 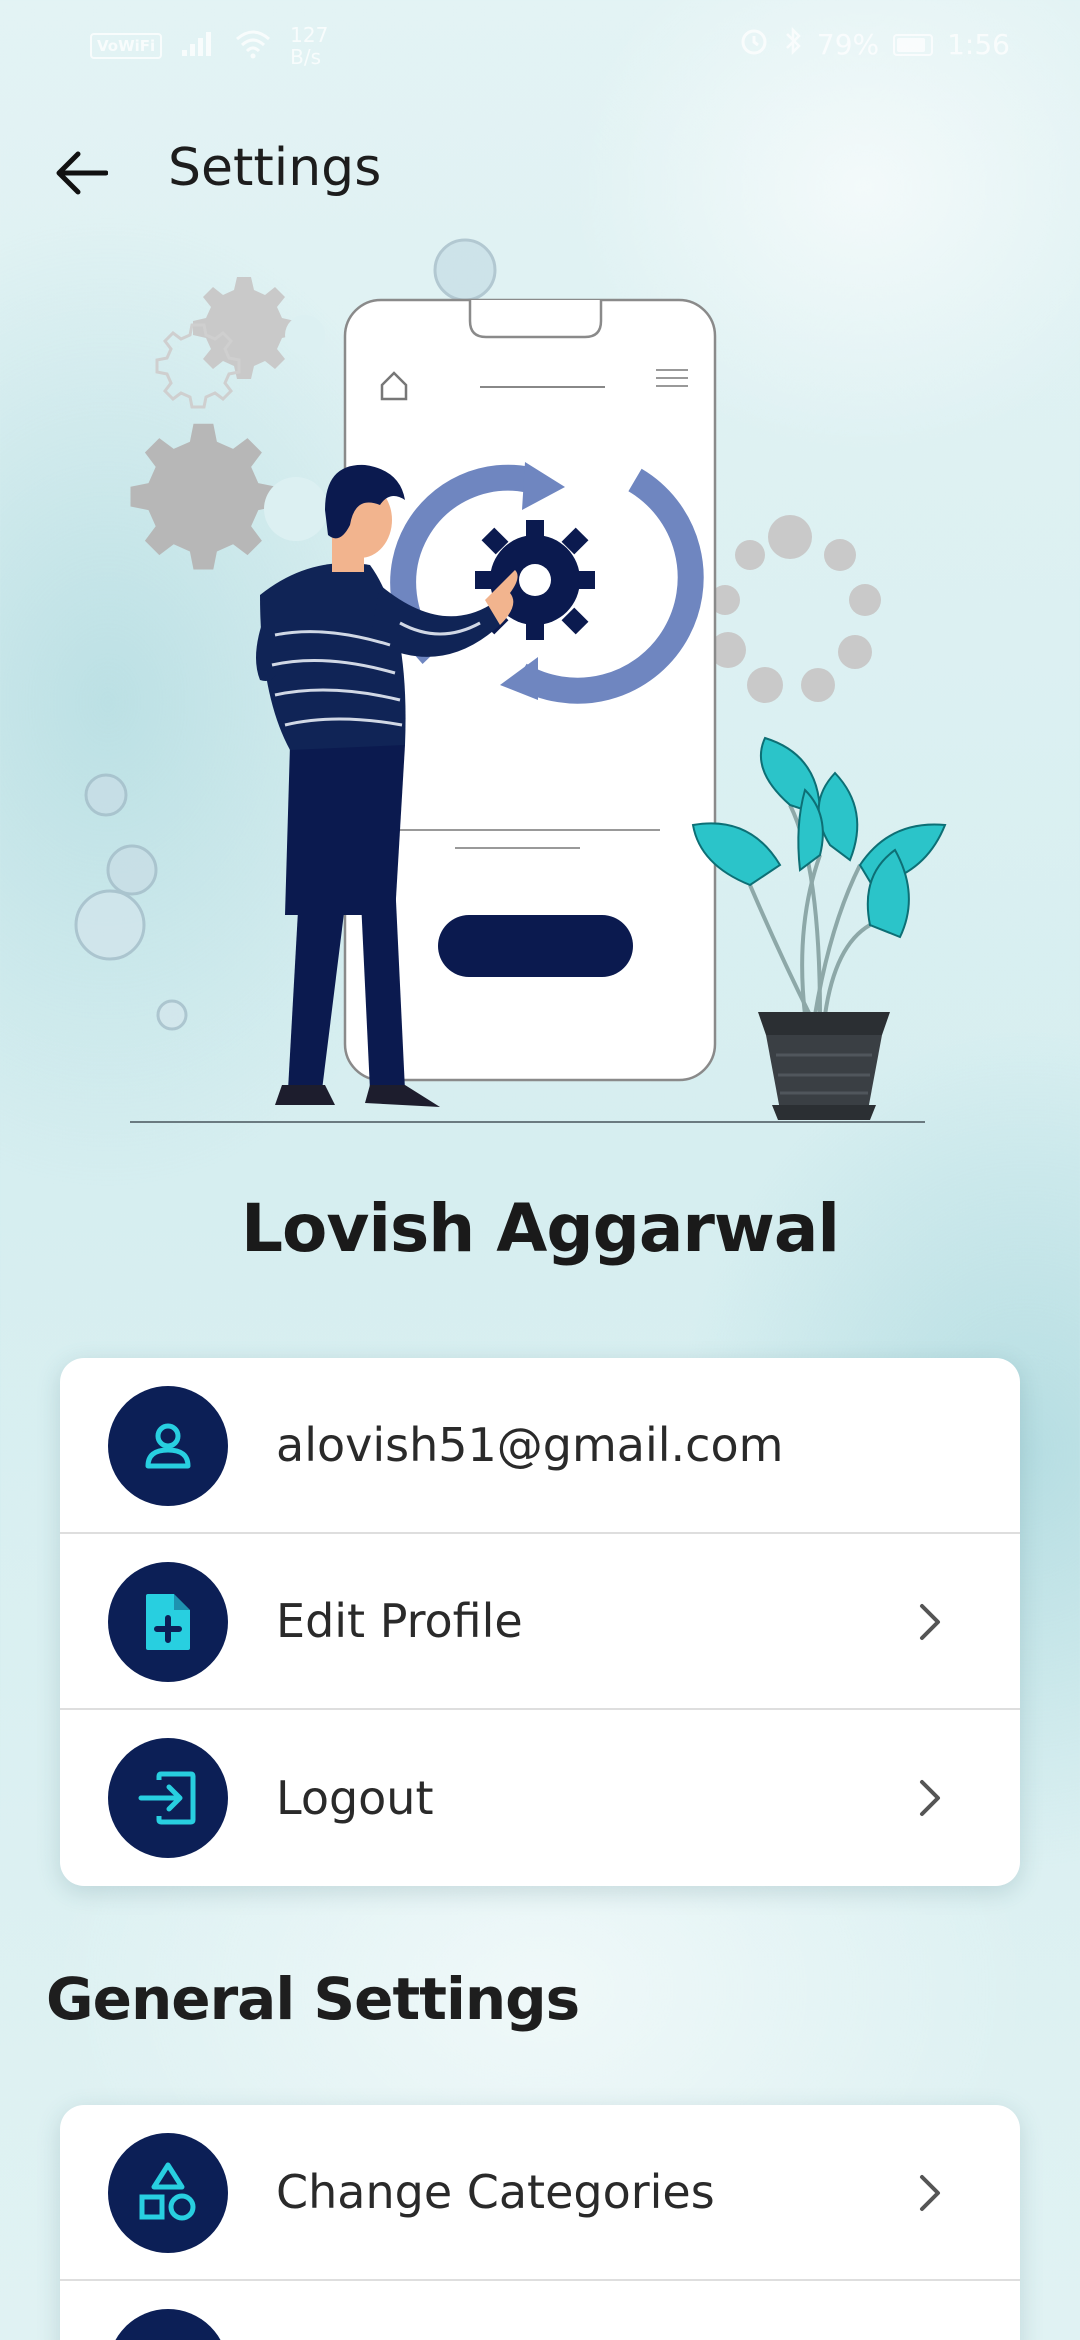 I want to click on profile-name: Lovish Aggarwal, so click(x=540, y=1228).